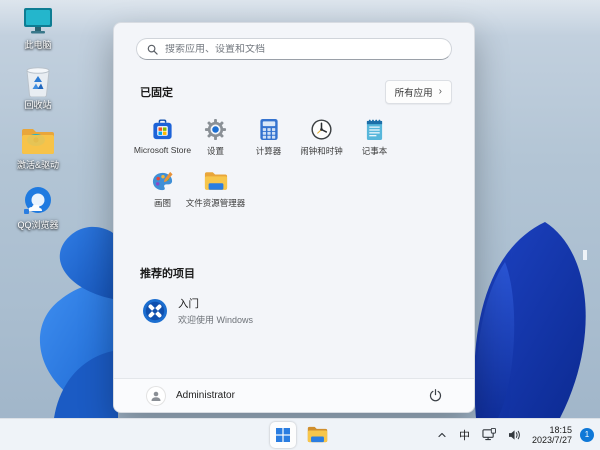  I want to click on paint-palette-icon, so click(163, 181).